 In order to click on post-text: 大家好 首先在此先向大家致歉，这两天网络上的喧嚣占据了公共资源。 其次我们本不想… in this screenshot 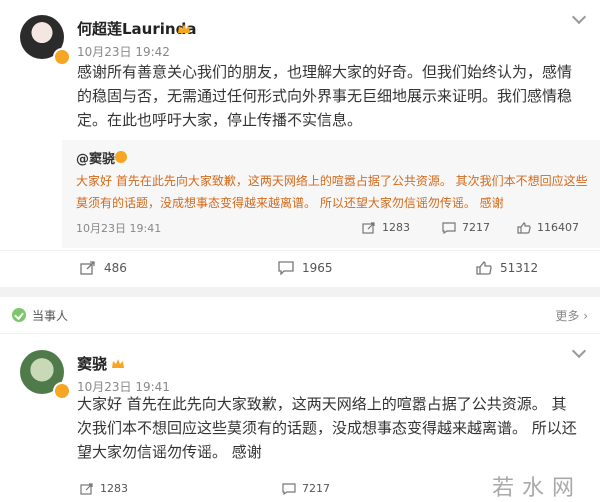, I will do `click(327, 428)`.